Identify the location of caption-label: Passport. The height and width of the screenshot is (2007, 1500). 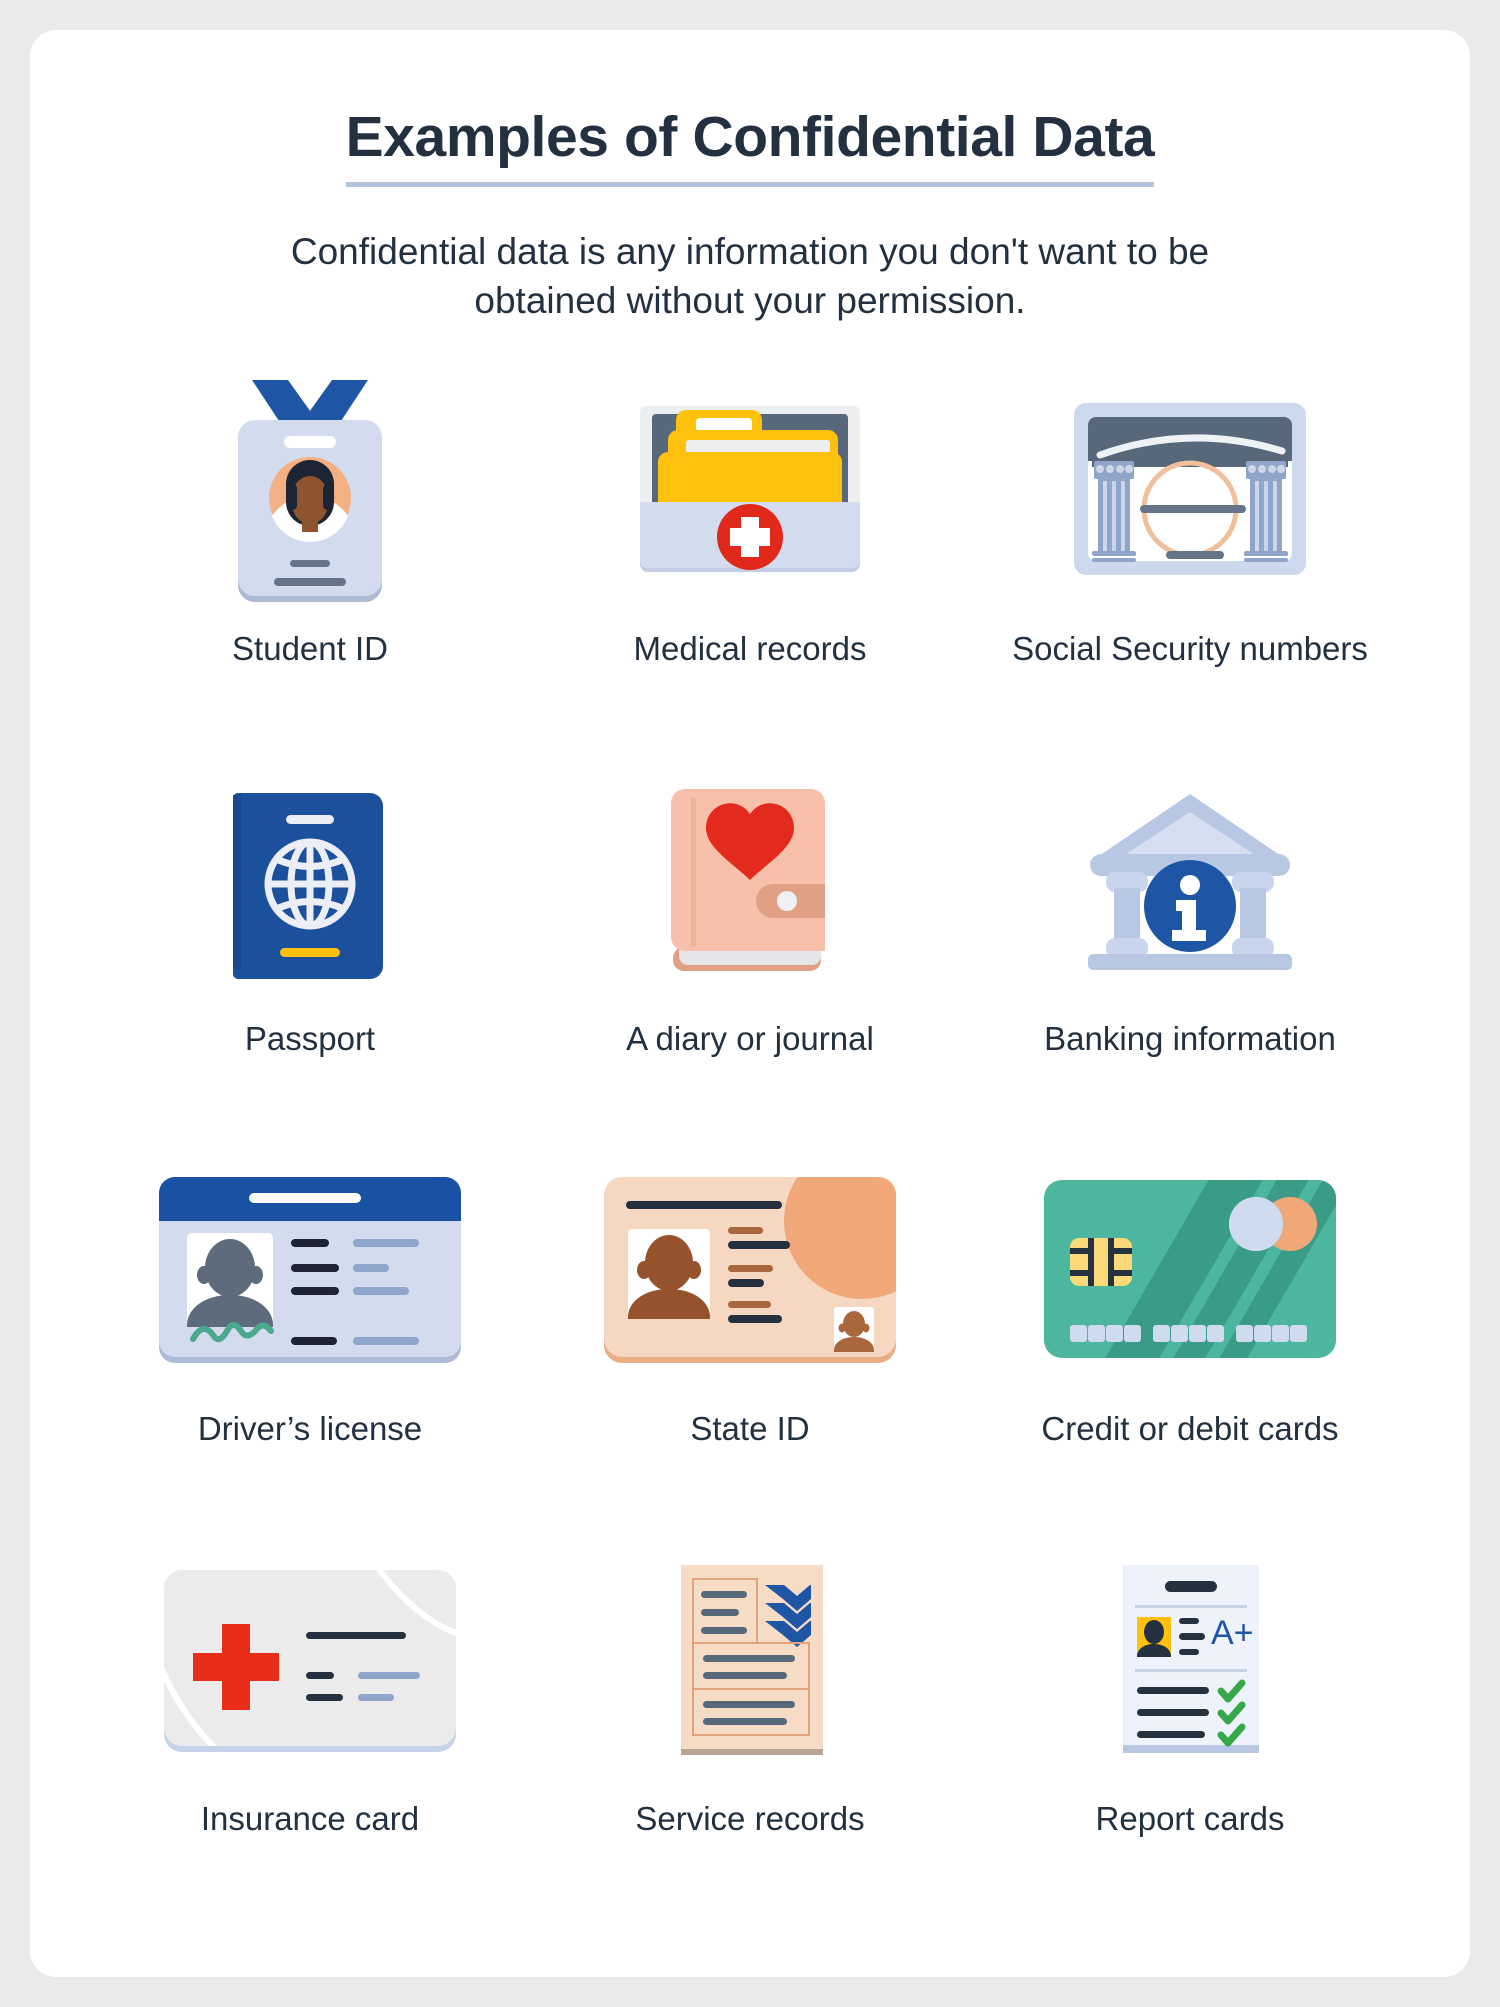
(310, 1038).